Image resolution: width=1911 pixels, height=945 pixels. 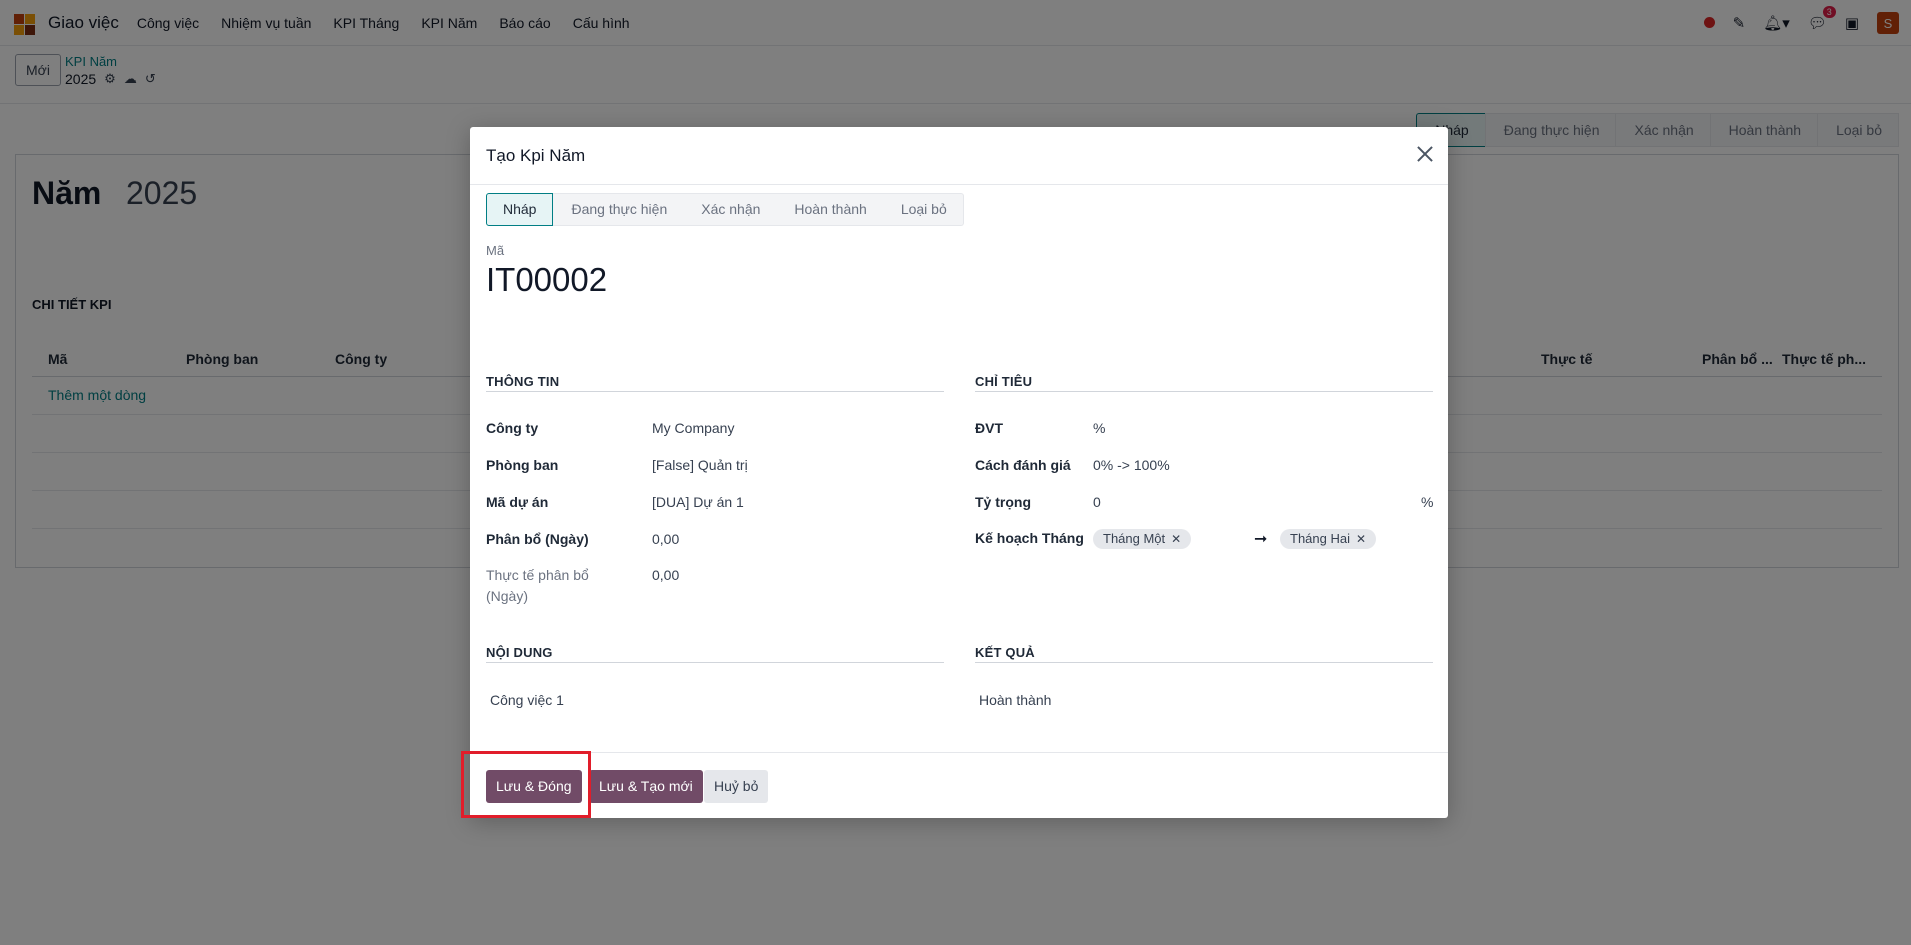 What do you see at coordinates (537, 539) in the screenshot?
I see `allocation-label: Phân bổ (Ngày)` at bounding box center [537, 539].